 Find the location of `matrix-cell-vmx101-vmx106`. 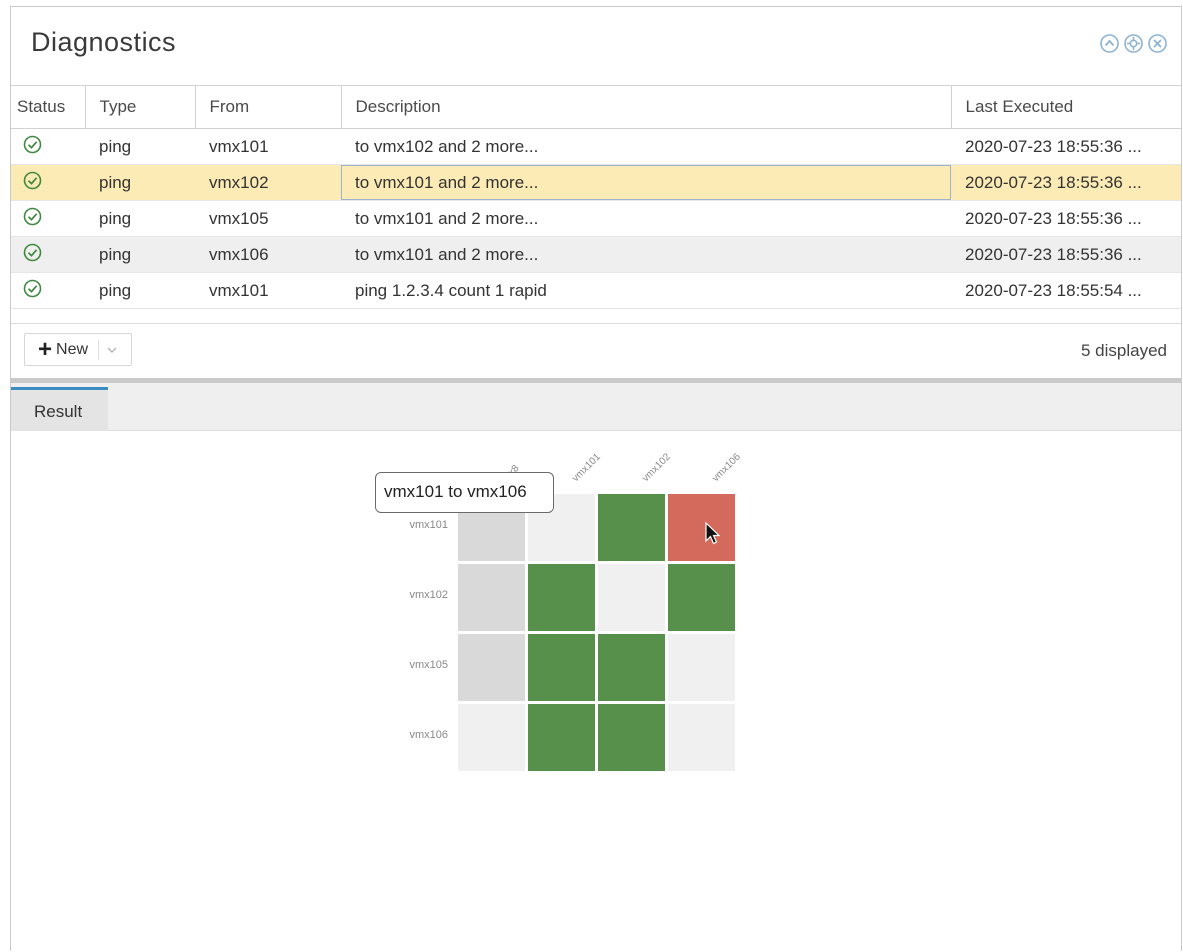

matrix-cell-vmx101-vmx106 is located at coordinates (701, 527).